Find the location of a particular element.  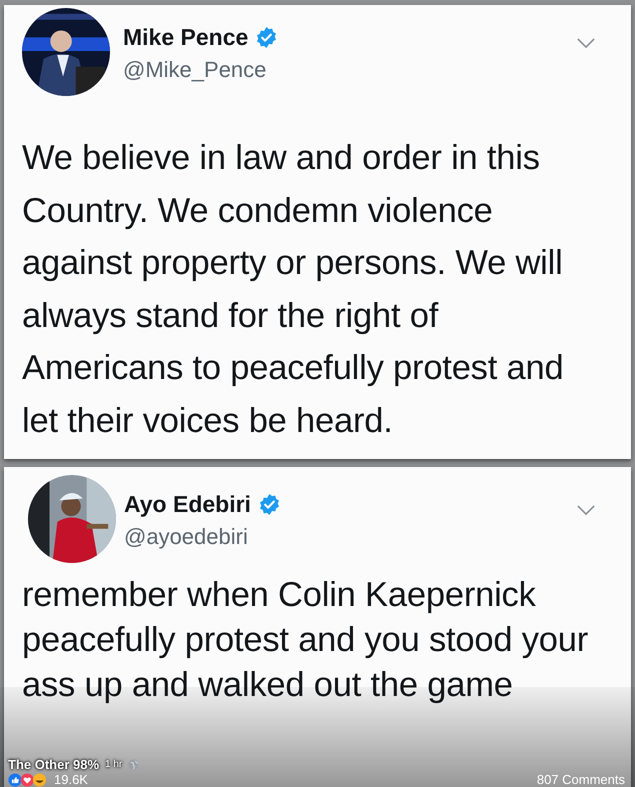

user-handle: @Mike_Pence is located at coordinates (195, 70).